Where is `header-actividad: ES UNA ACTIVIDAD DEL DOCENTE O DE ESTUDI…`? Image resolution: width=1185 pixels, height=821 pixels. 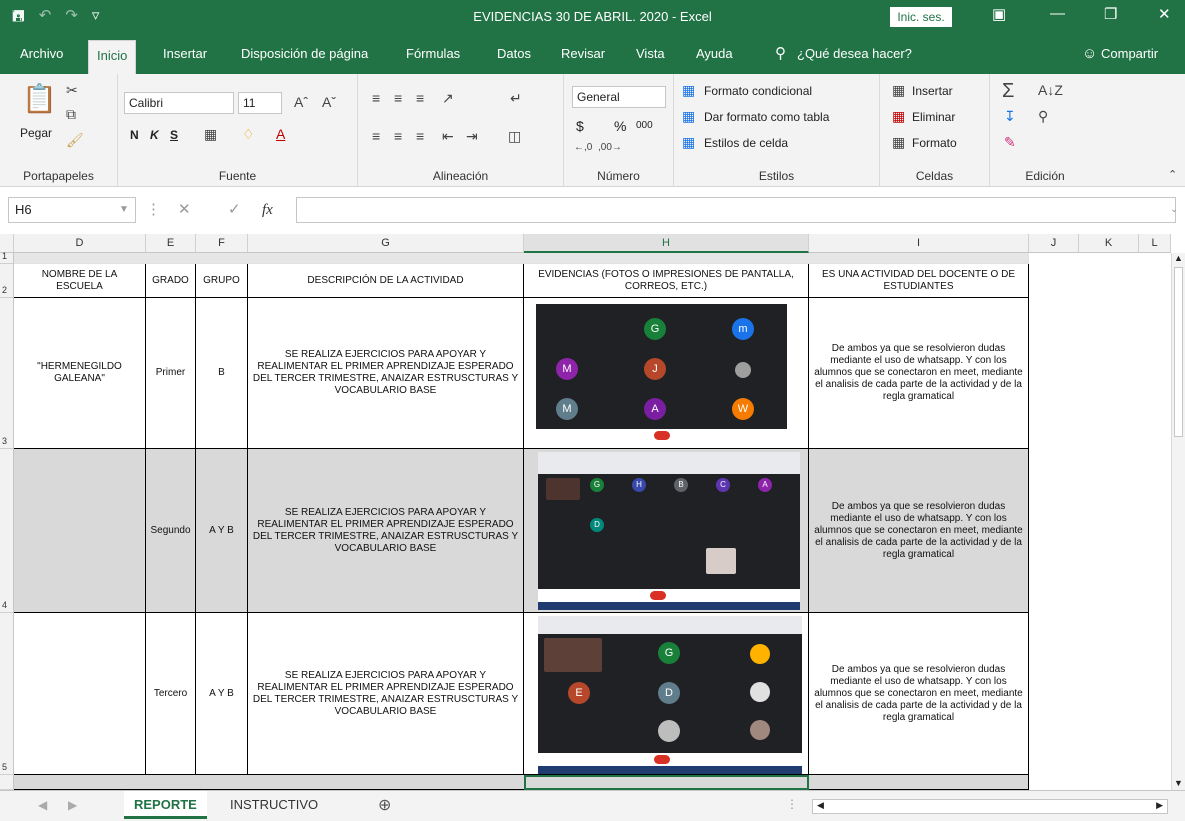 header-actividad: ES UNA ACTIVIDAD DEL DOCENTE O DE ESTUDI… is located at coordinates (919, 281).